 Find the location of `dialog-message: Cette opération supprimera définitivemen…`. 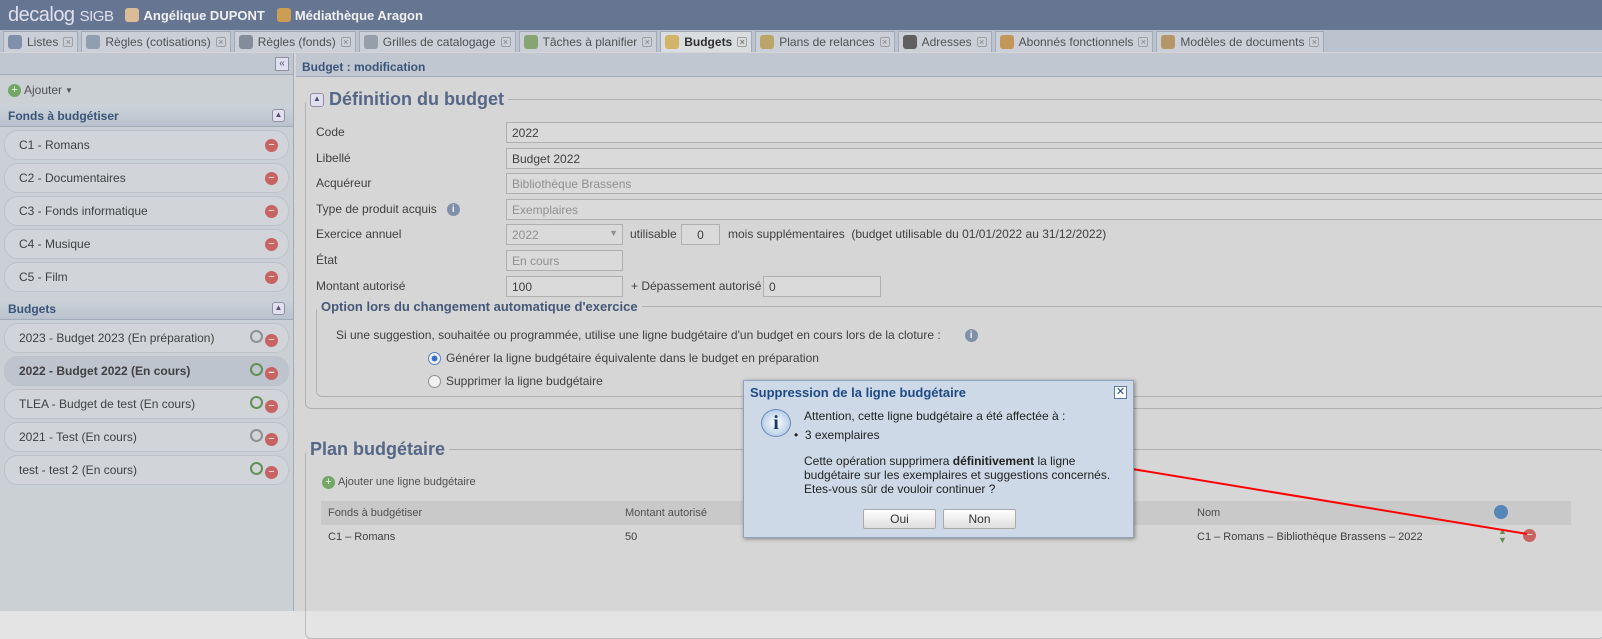

dialog-message: Cette opération supprimera définitivemen… is located at coordinates (959, 475).